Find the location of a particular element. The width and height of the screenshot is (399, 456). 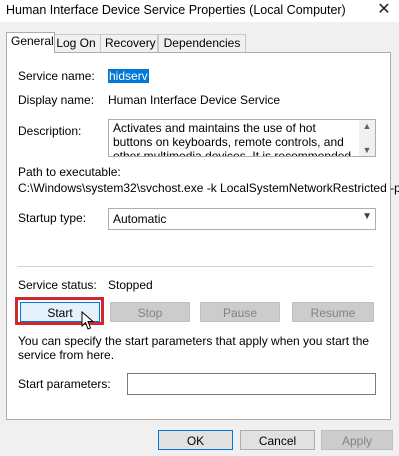

display-name-value: Human Interface Device Service is located at coordinates (194, 100).